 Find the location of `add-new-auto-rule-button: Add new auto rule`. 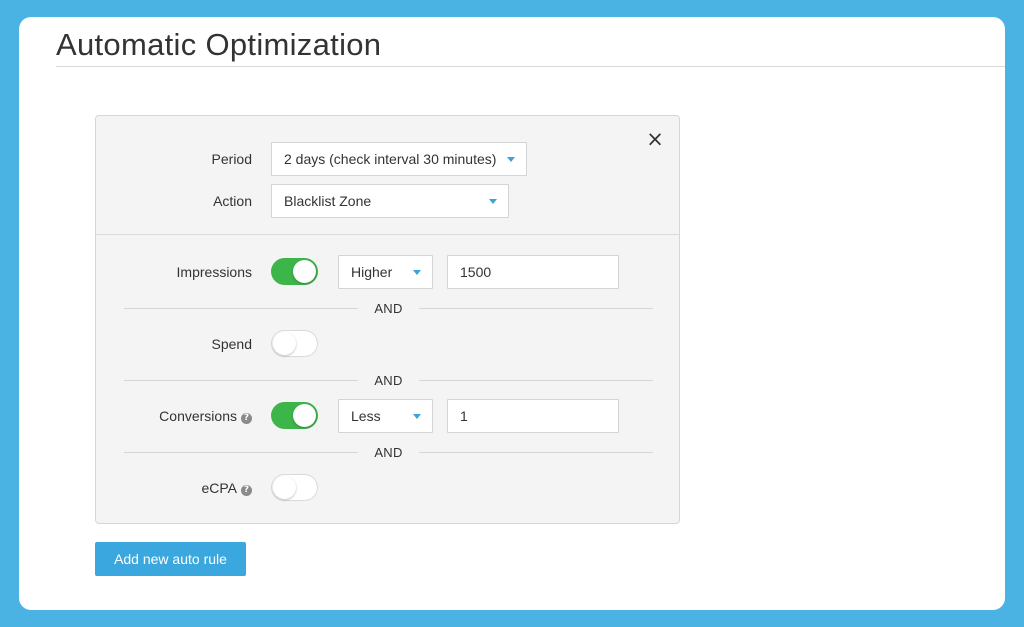

add-new-auto-rule-button: Add new auto rule is located at coordinates (170, 559).